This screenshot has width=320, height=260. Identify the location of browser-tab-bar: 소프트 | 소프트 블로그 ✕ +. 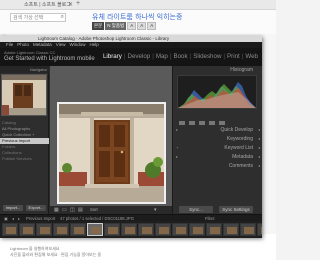
(138, 5).